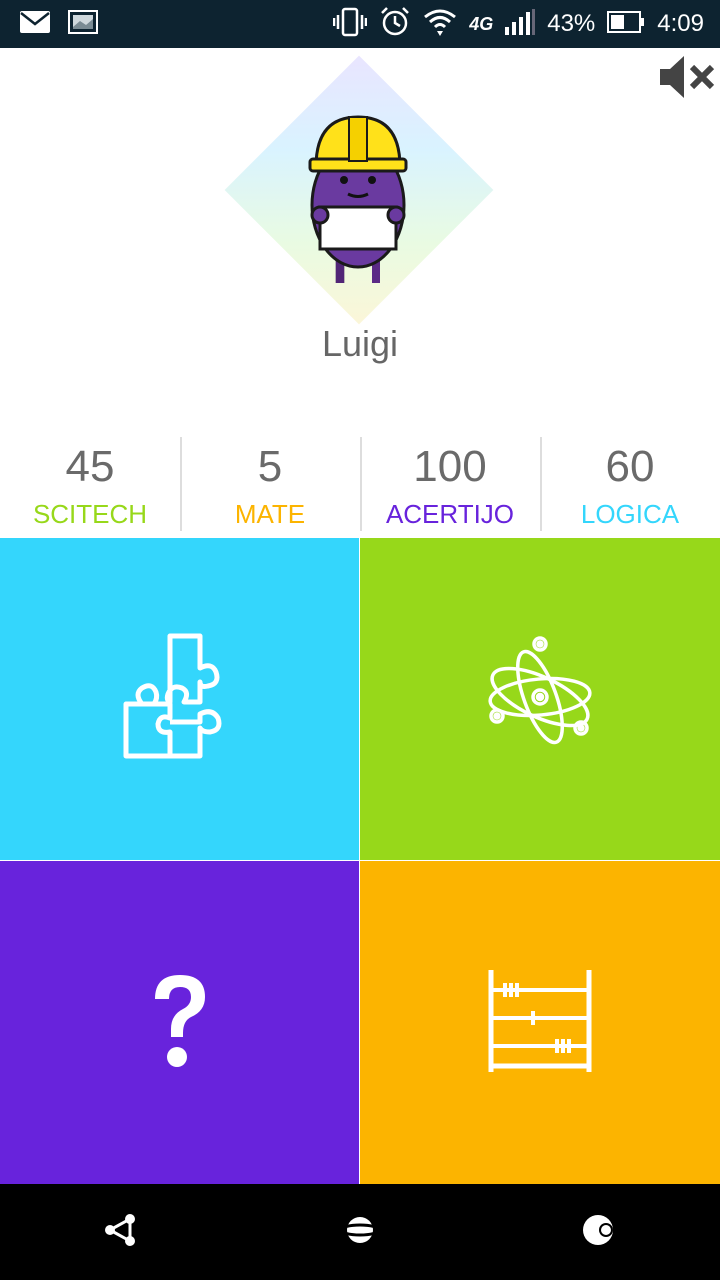  I want to click on puzzle-icon, so click(180, 699).